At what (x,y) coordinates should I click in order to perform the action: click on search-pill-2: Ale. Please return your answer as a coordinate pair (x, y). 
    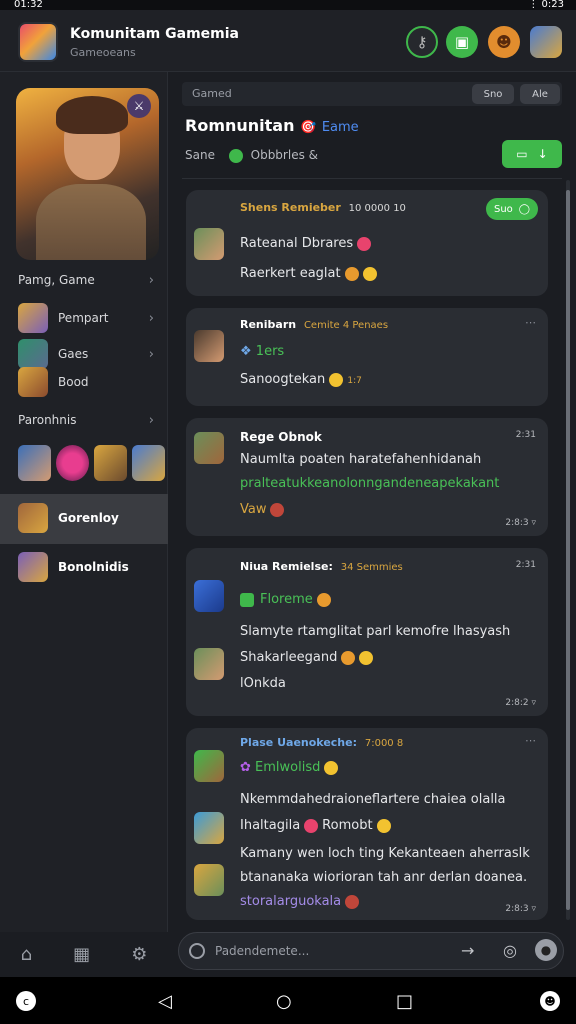
    Looking at the image, I should click on (540, 94).